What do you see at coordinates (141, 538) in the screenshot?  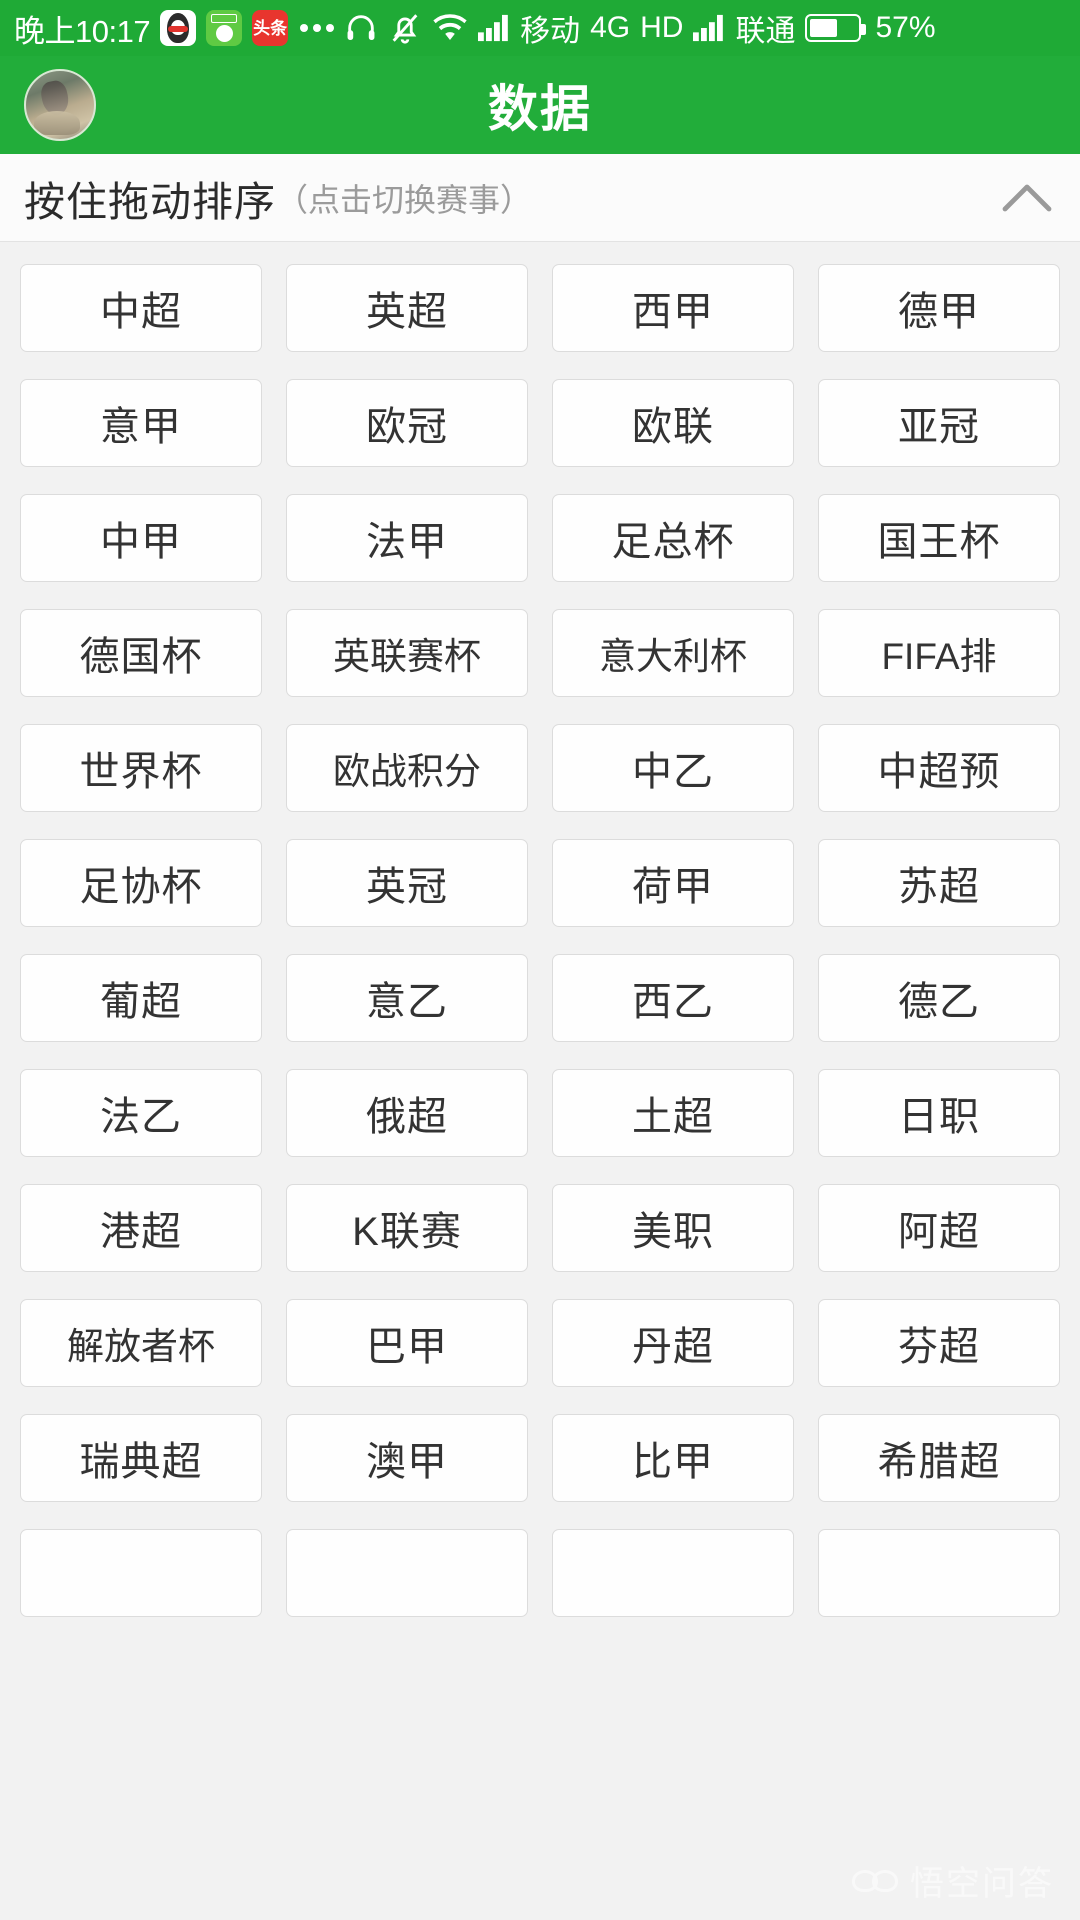 I see `league-cell: 中甲` at bounding box center [141, 538].